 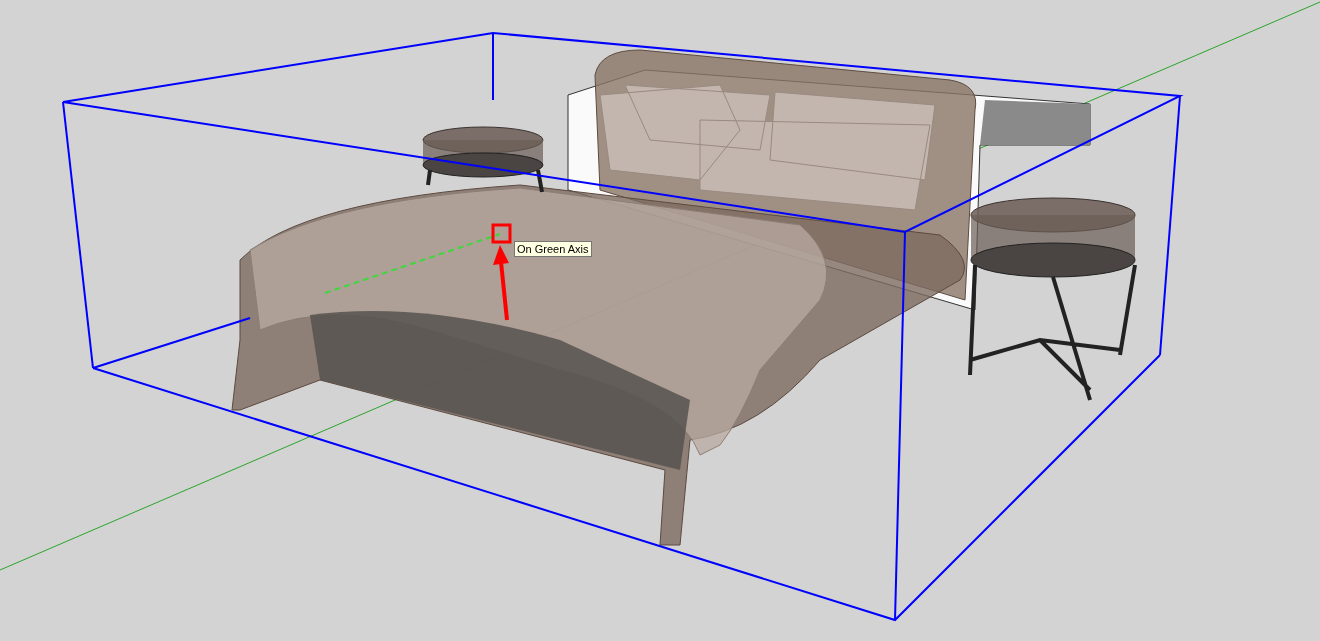 I want to click on inference-marker, so click(x=501, y=233).